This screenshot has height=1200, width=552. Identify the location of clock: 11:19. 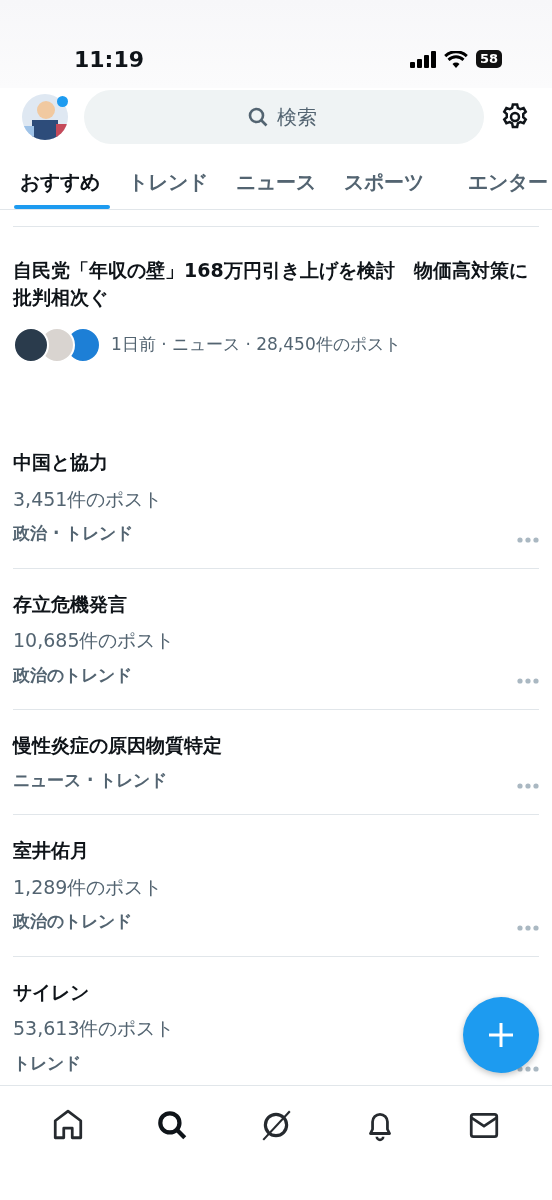
(109, 59).